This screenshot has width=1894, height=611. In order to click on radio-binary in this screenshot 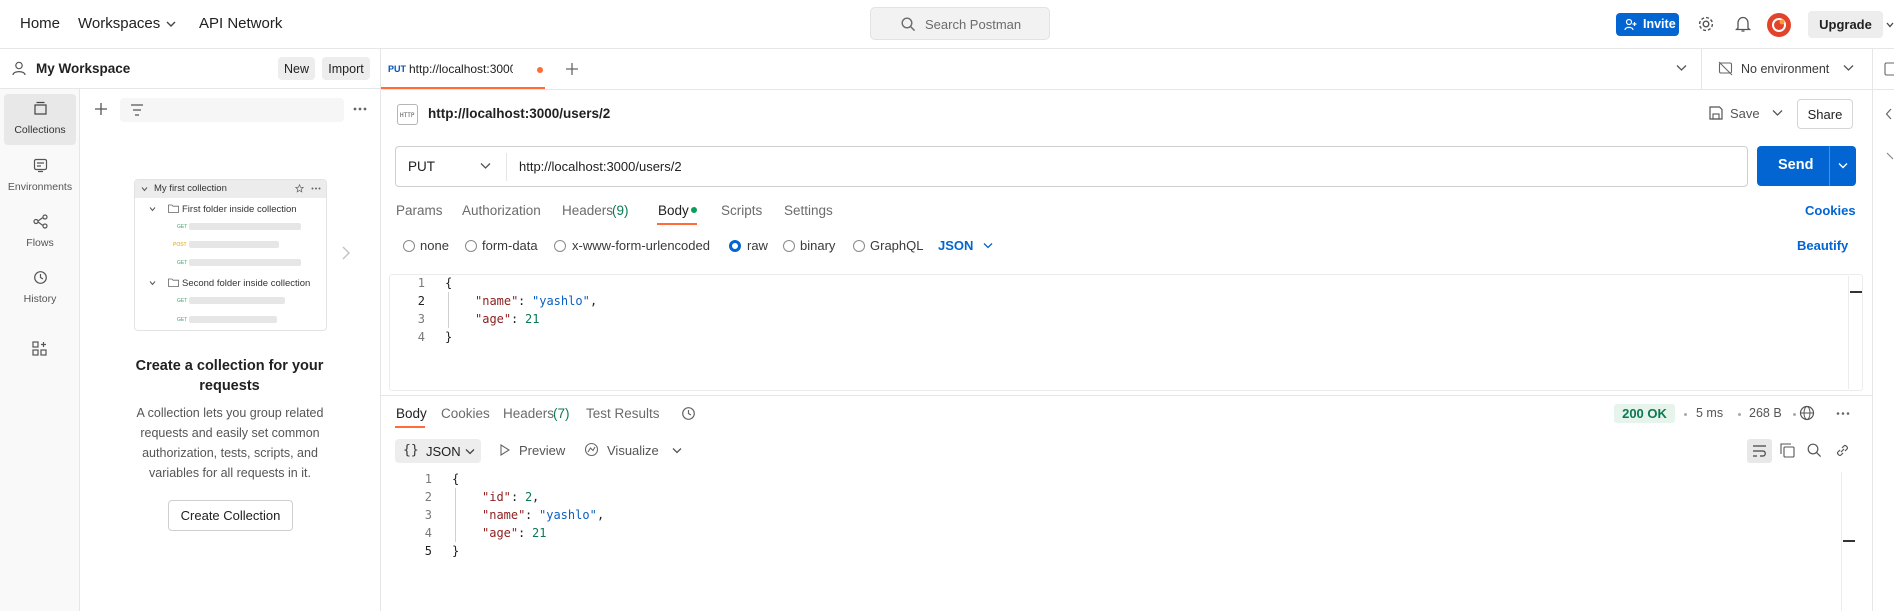, I will do `click(789, 246)`.